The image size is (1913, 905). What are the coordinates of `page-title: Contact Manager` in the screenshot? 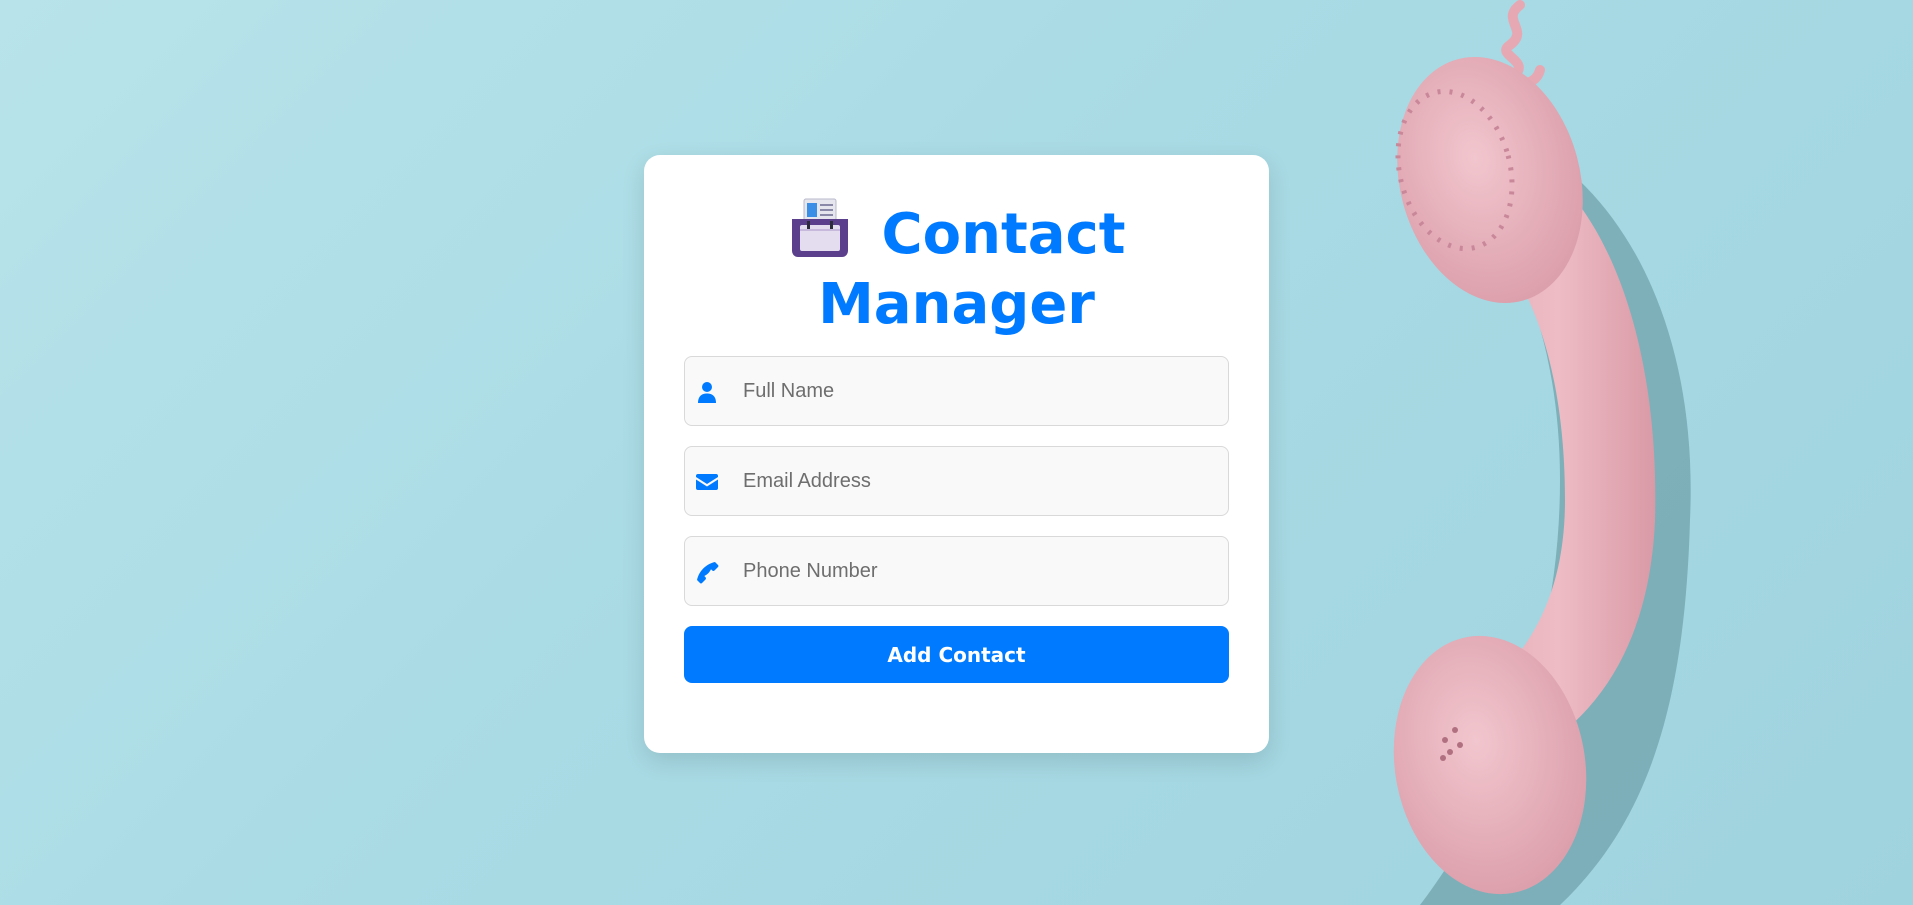 It's located at (956, 267).